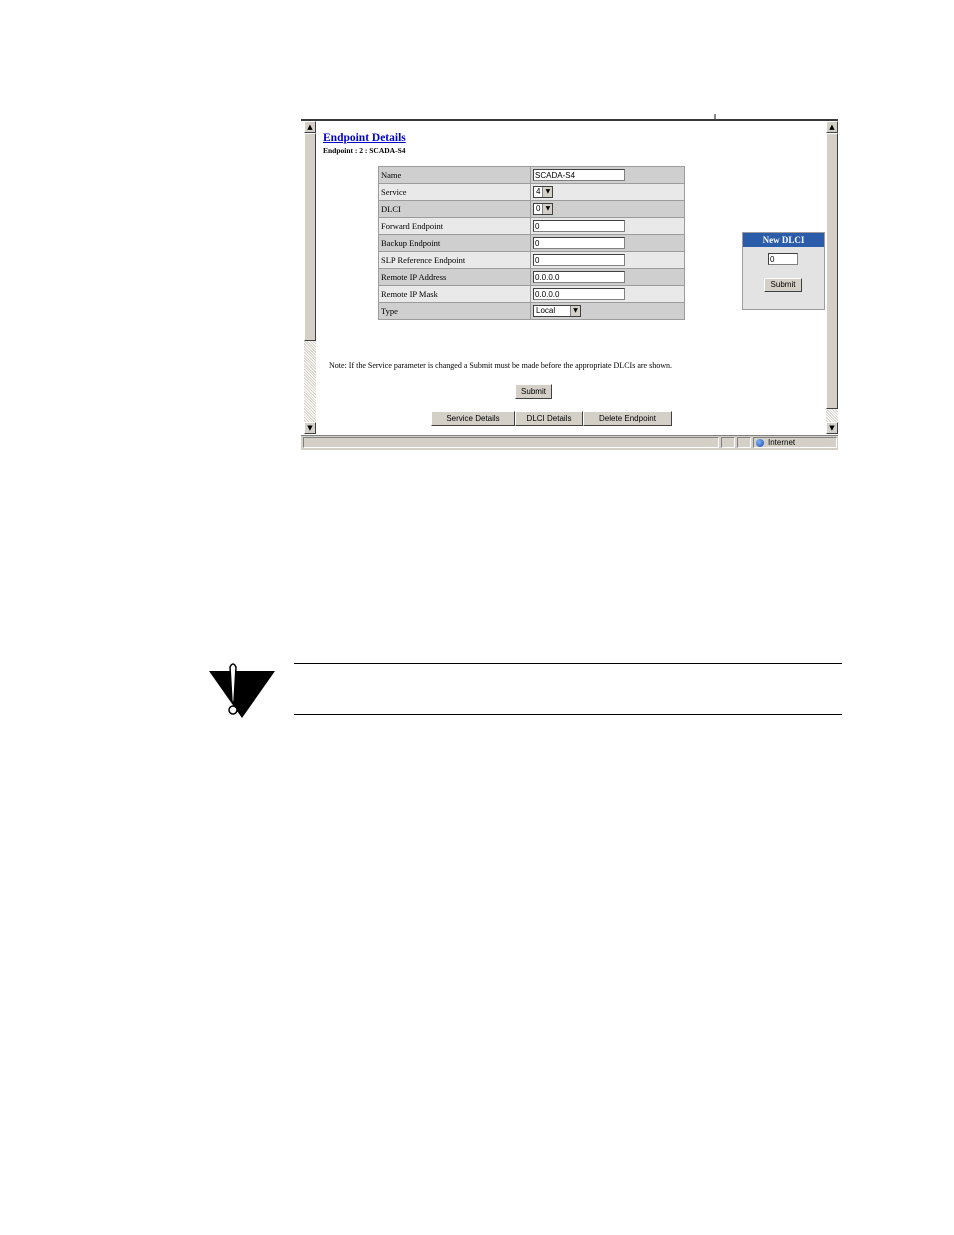 The width and height of the screenshot is (954, 1235). Describe the element at coordinates (579, 277) in the screenshot. I see `remote-ip-address-input: 0.0.0.0` at that location.